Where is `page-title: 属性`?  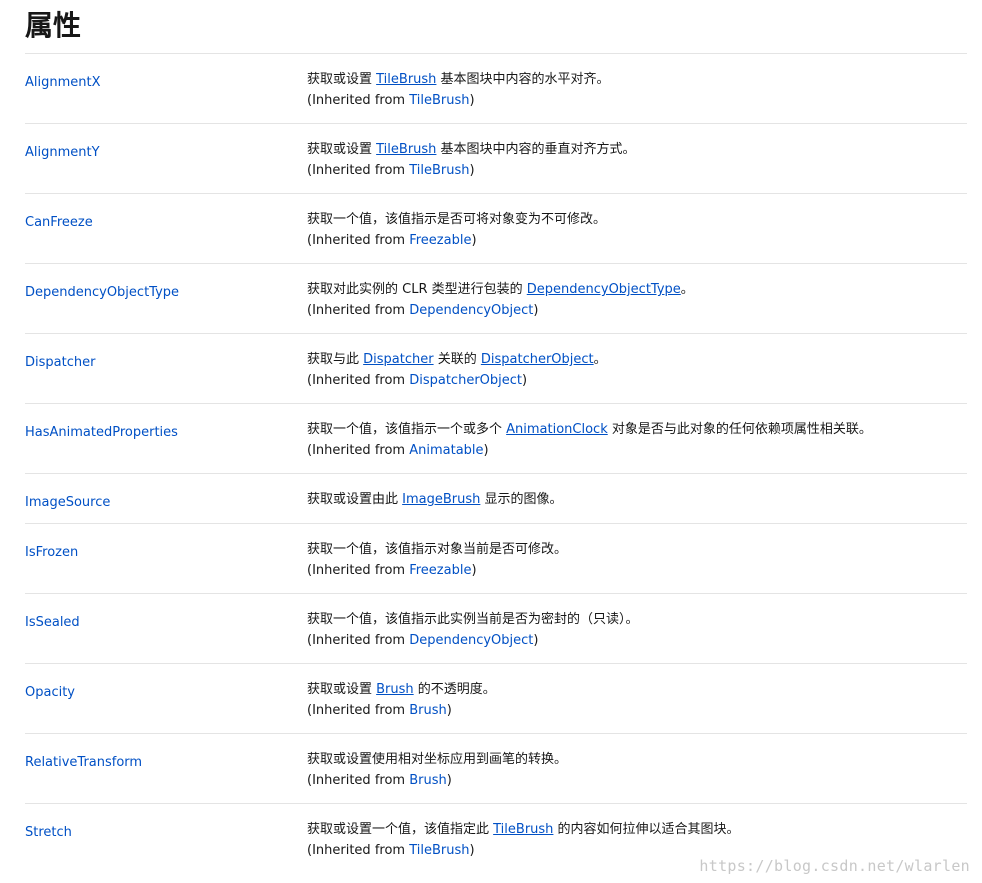 page-title: 属性 is located at coordinates (53, 25).